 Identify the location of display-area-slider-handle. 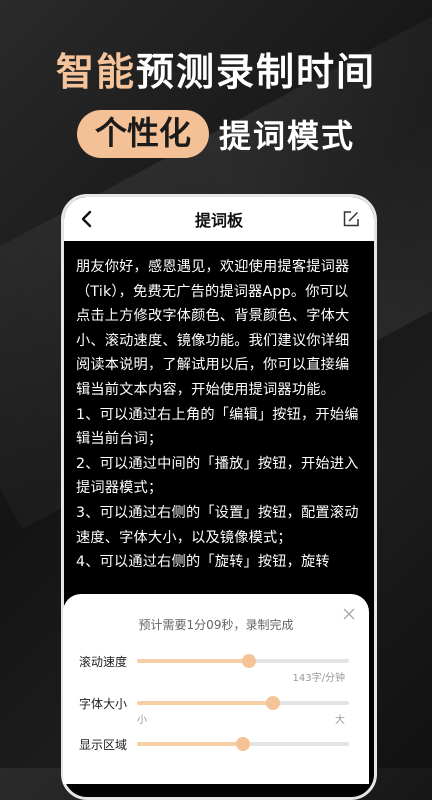
(243, 744).